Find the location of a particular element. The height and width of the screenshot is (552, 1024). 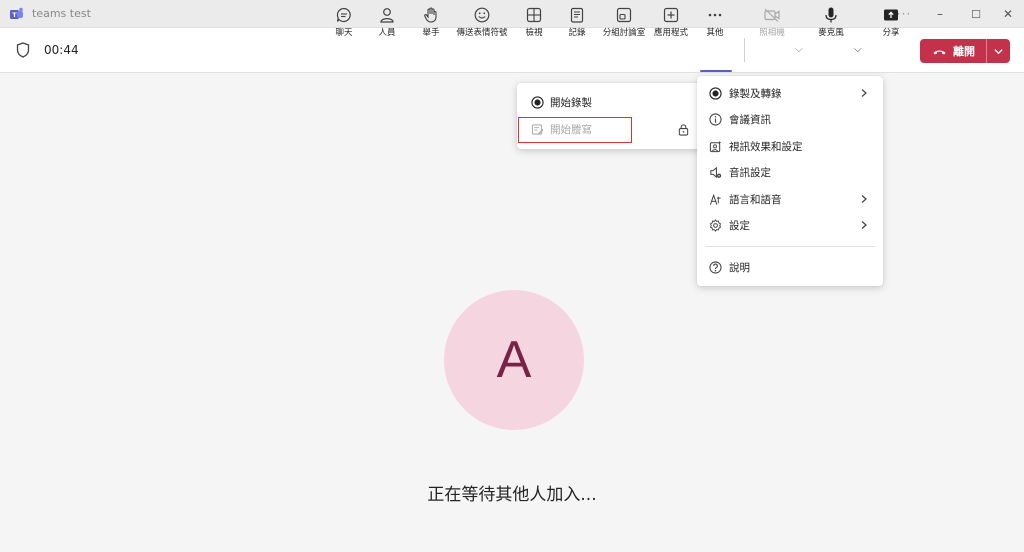

video-effects-icon is located at coordinates (715, 146).